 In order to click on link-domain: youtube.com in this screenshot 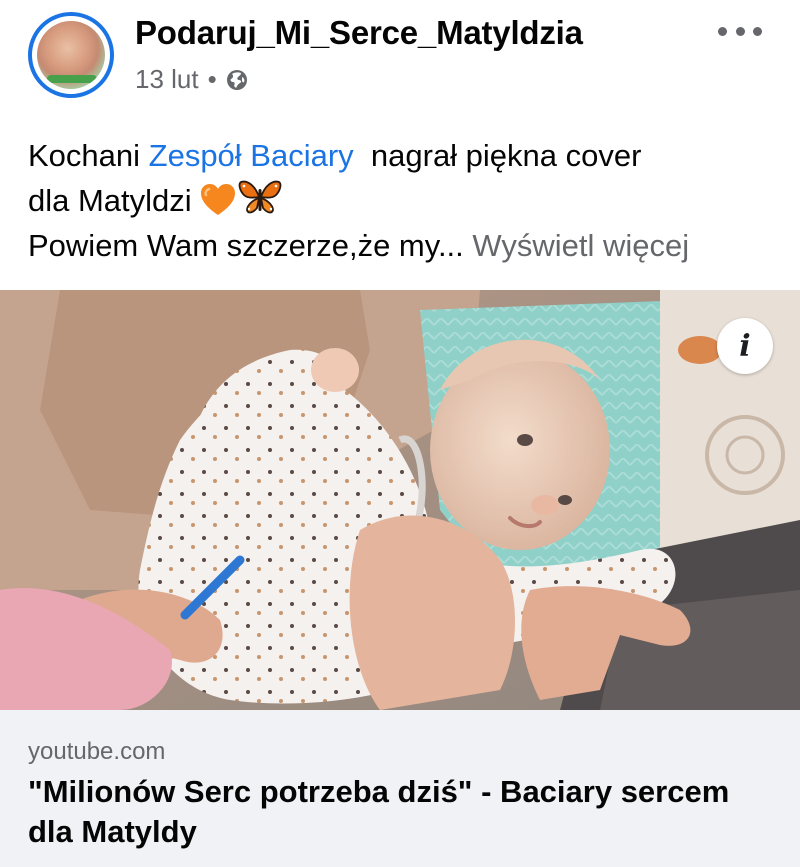, I will do `click(97, 751)`.